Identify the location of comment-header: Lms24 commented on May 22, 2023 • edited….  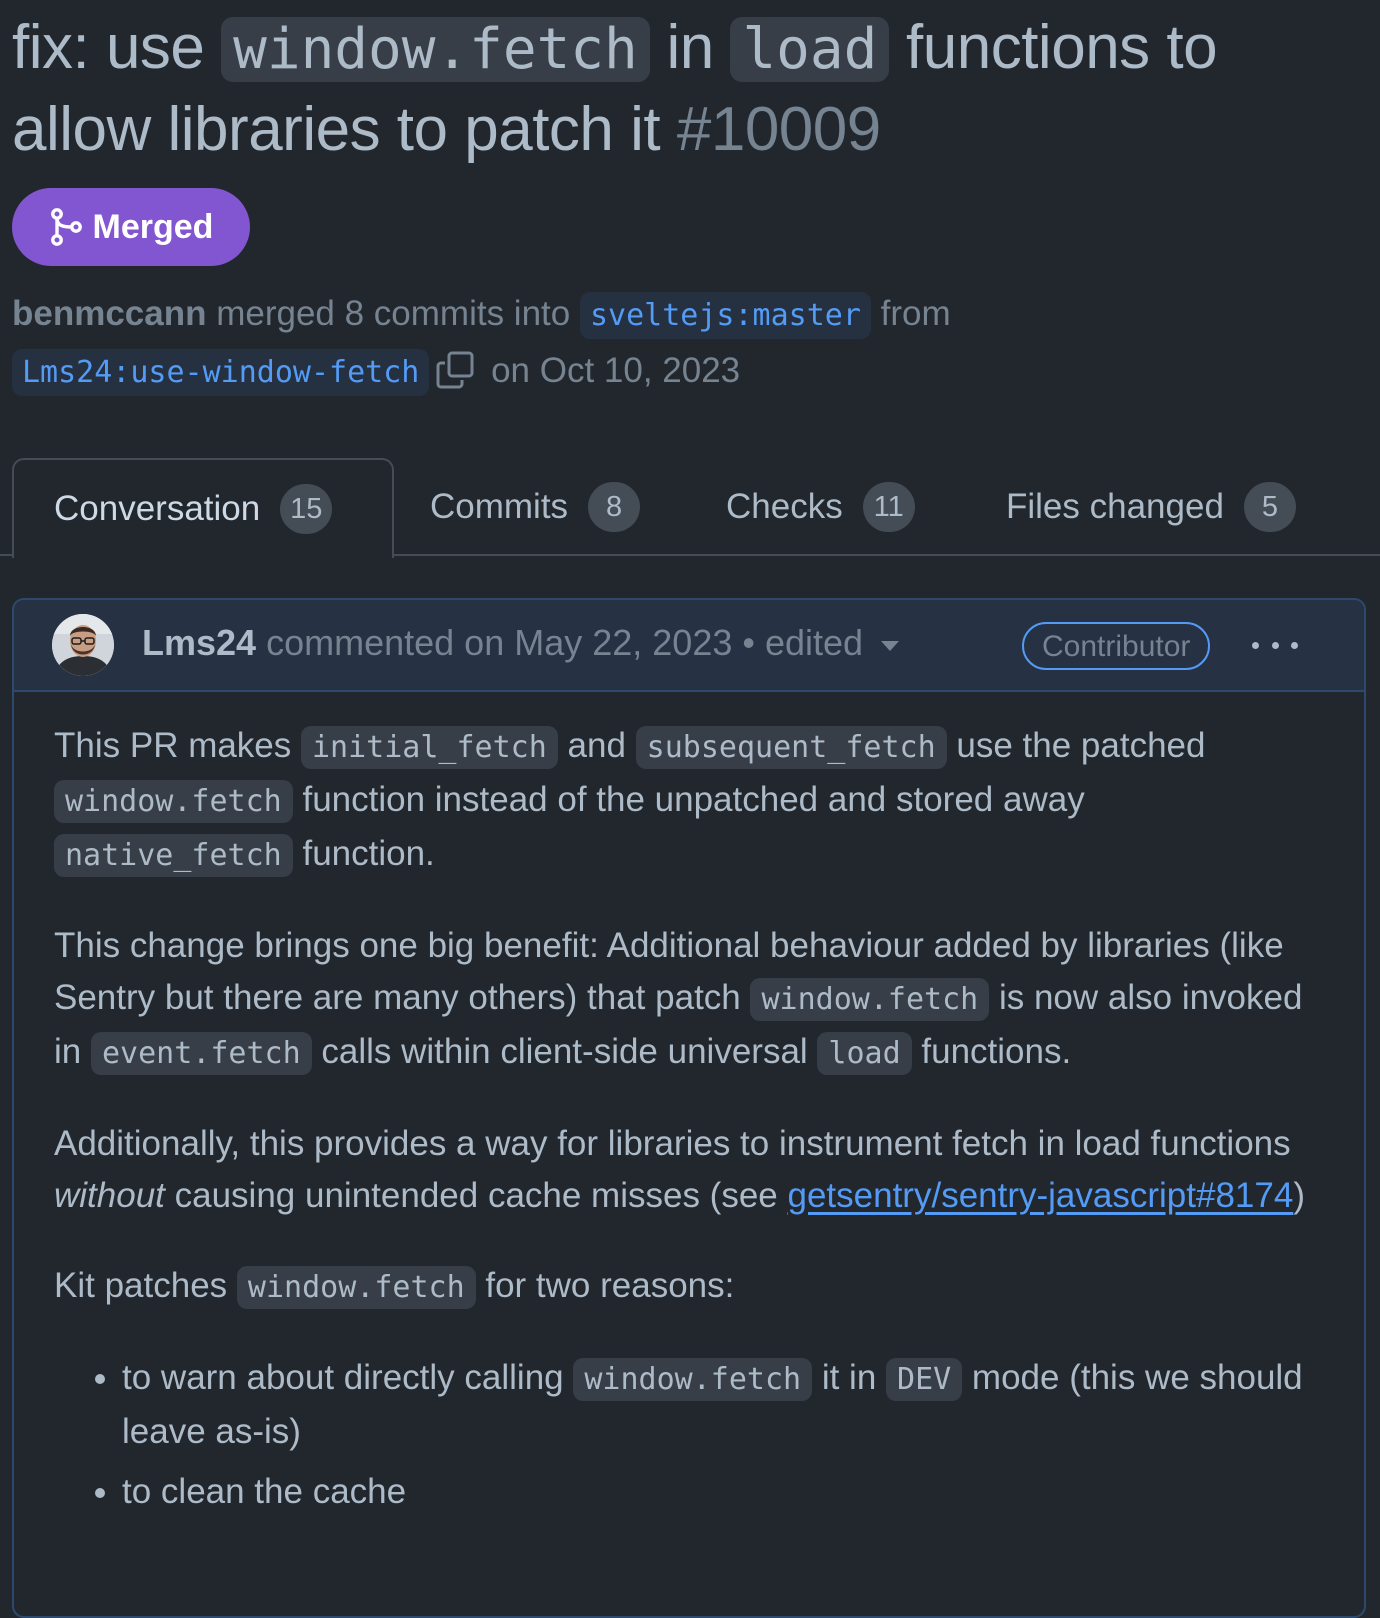
(689, 646).